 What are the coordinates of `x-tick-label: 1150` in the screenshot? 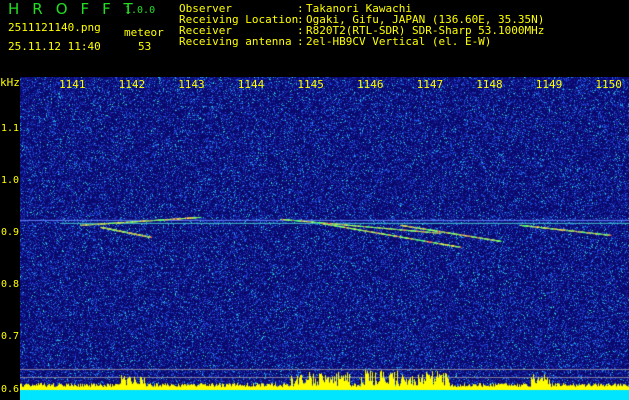 It's located at (608, 84).